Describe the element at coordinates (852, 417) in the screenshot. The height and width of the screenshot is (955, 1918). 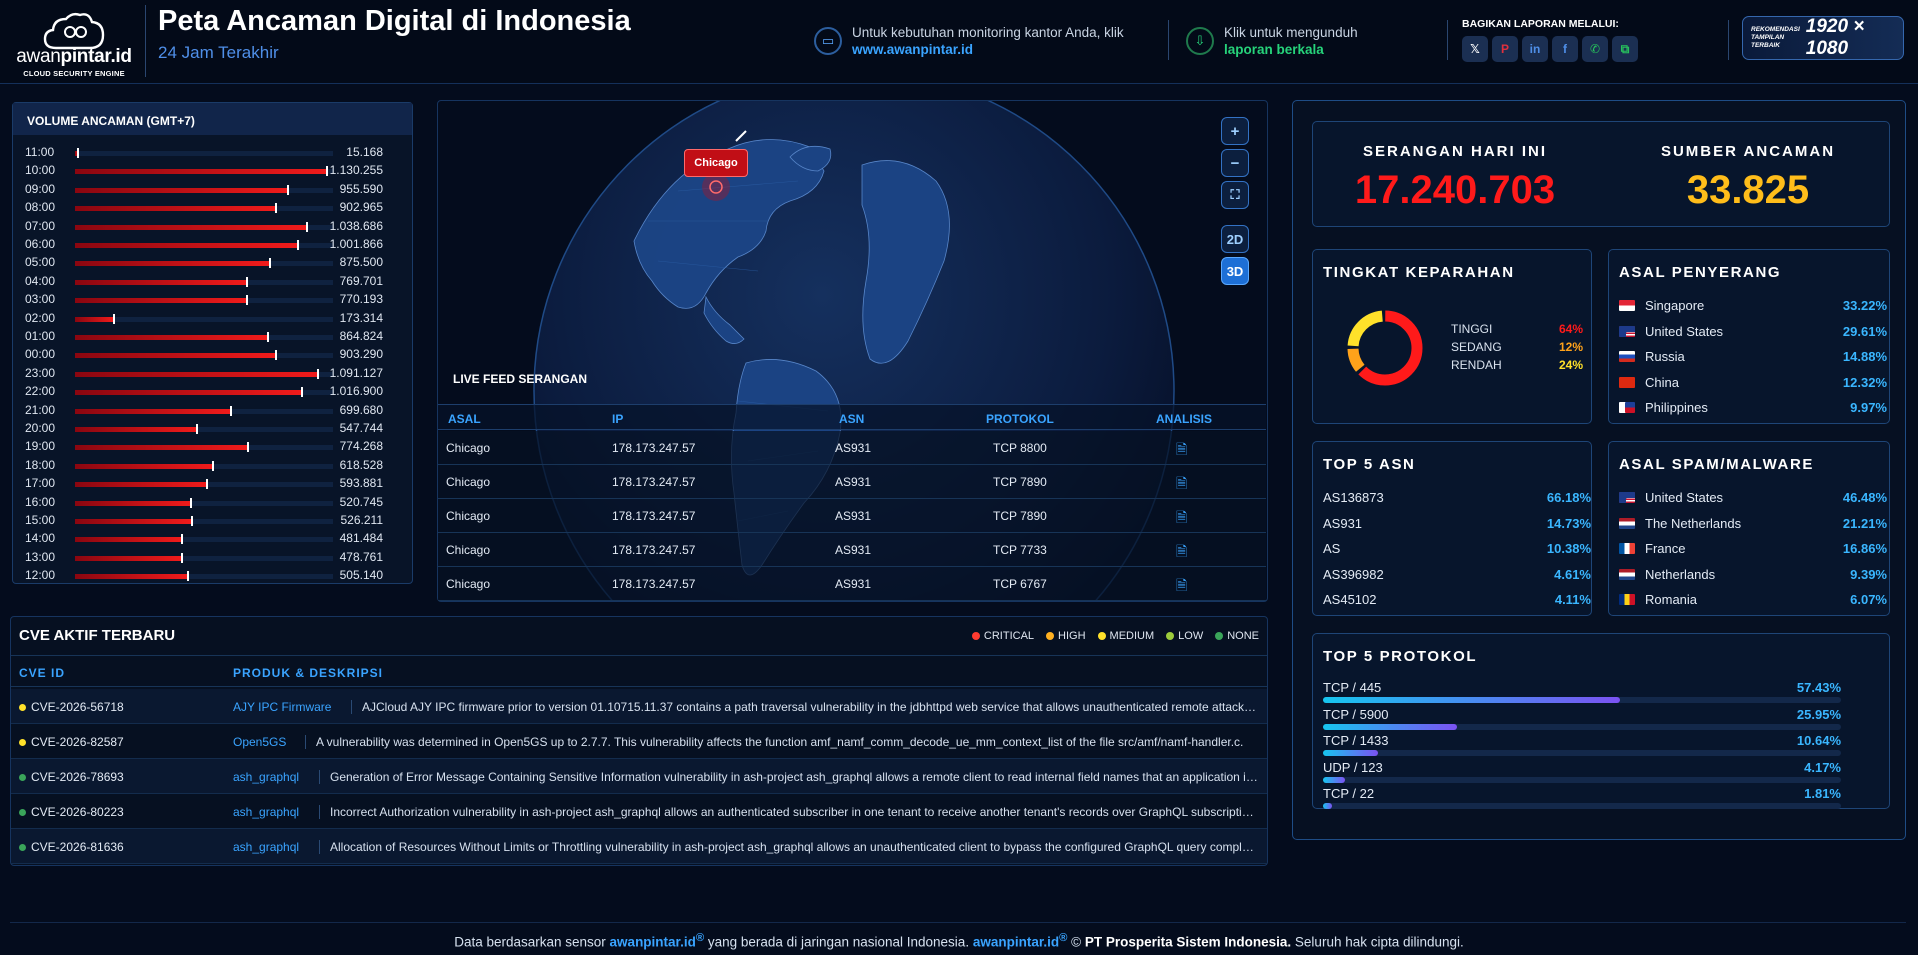
I see `live-feed-header: ASAL IP ASN PROTOKOL ANALISIS` at that location.